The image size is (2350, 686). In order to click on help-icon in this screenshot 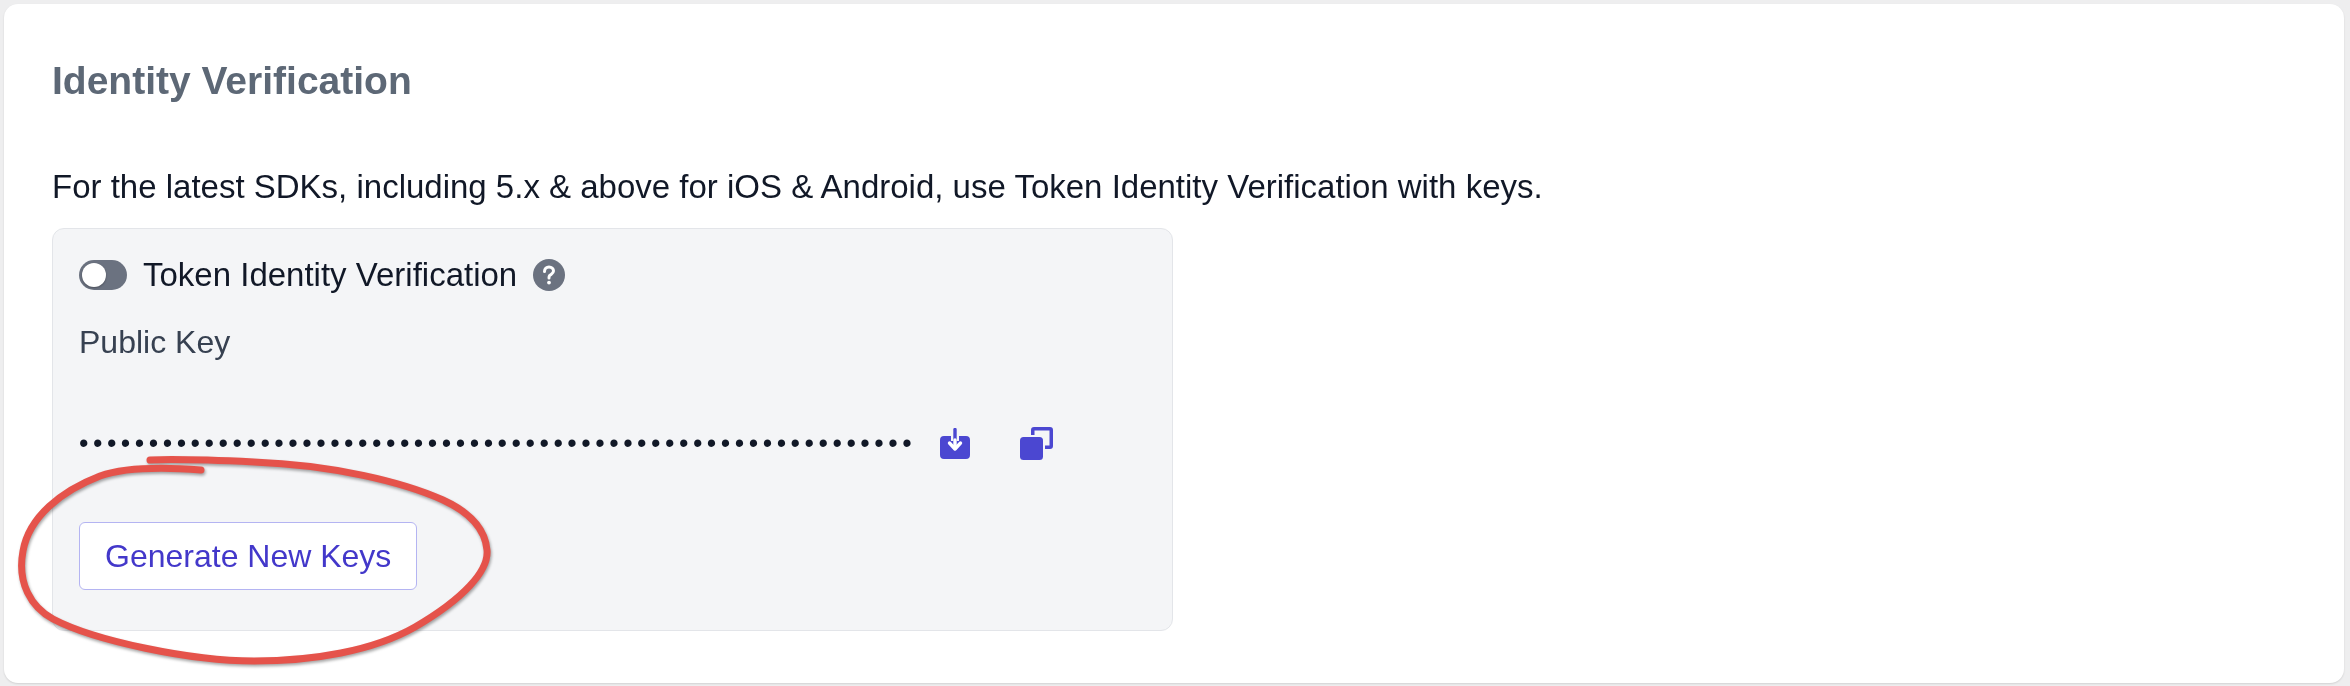, I will do `click(549, 275)`.